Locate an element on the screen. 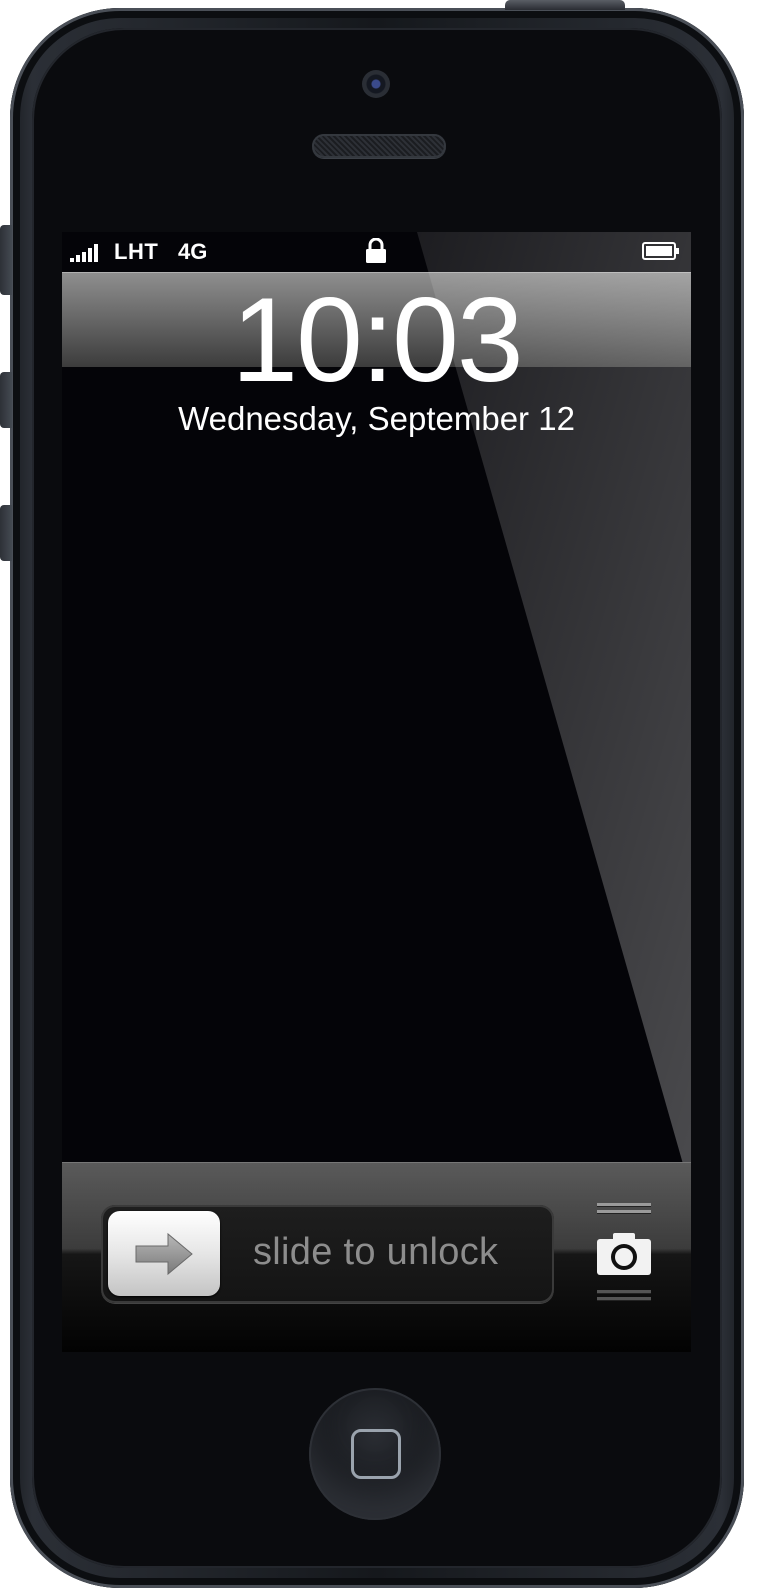 This screenshot has width=758, height=1595. camera-grabber is located at coordinates (624, 1255).